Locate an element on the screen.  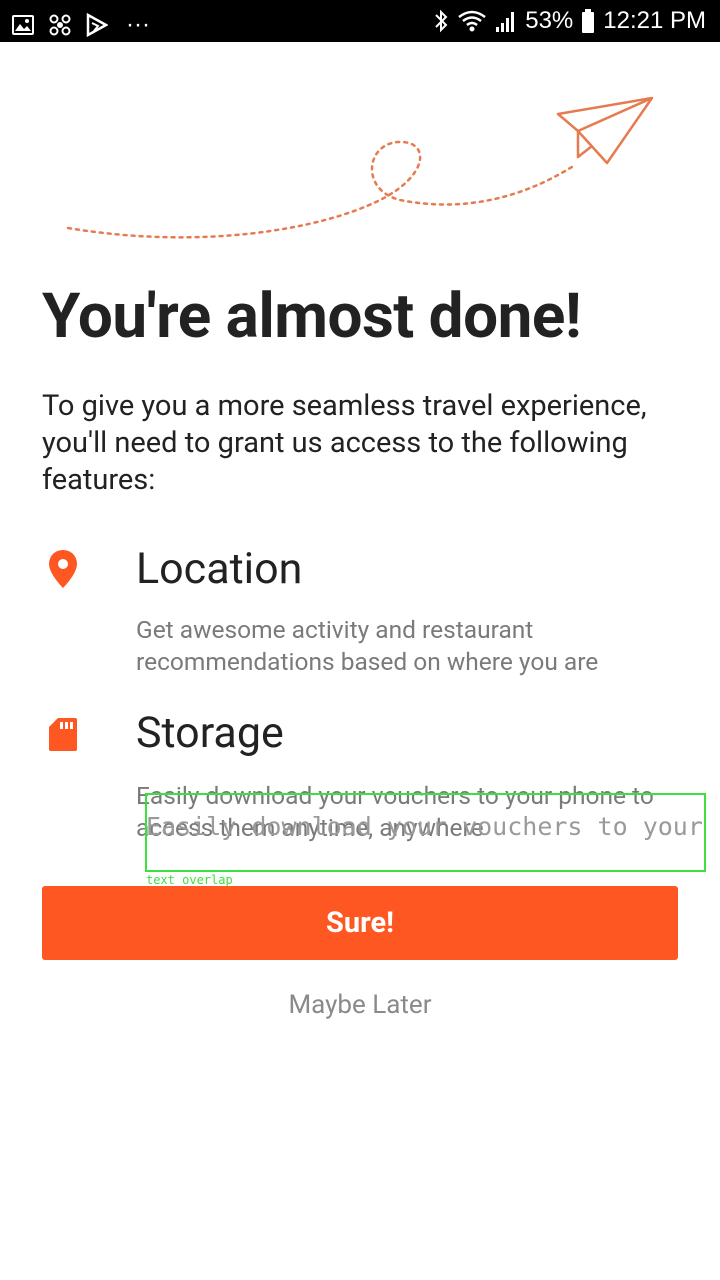
status-bar: ··· 53% 12:21 PM is located at coordinates (360, 21).